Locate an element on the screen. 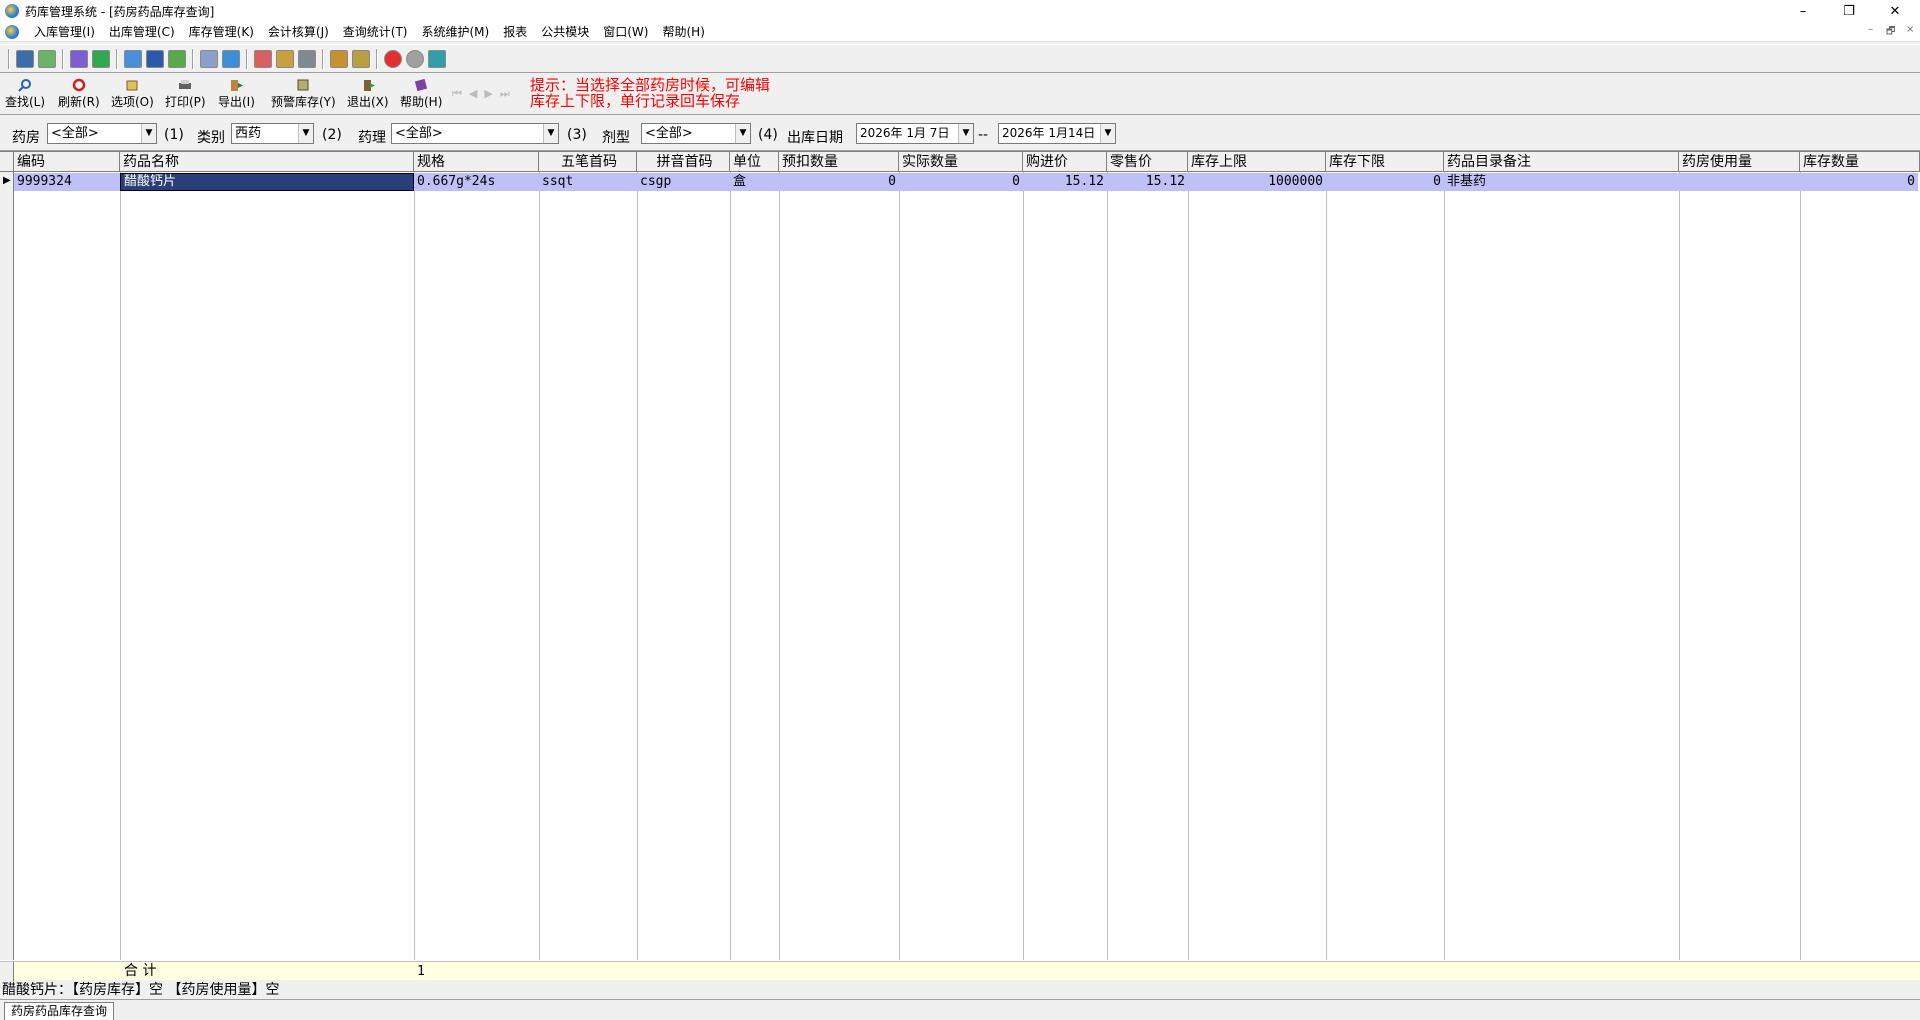 Image resolution: width=1920 pixels, height=1020 pixels. column-header-lower-limit: 库存下限 is located at coordinates (1385, 162).